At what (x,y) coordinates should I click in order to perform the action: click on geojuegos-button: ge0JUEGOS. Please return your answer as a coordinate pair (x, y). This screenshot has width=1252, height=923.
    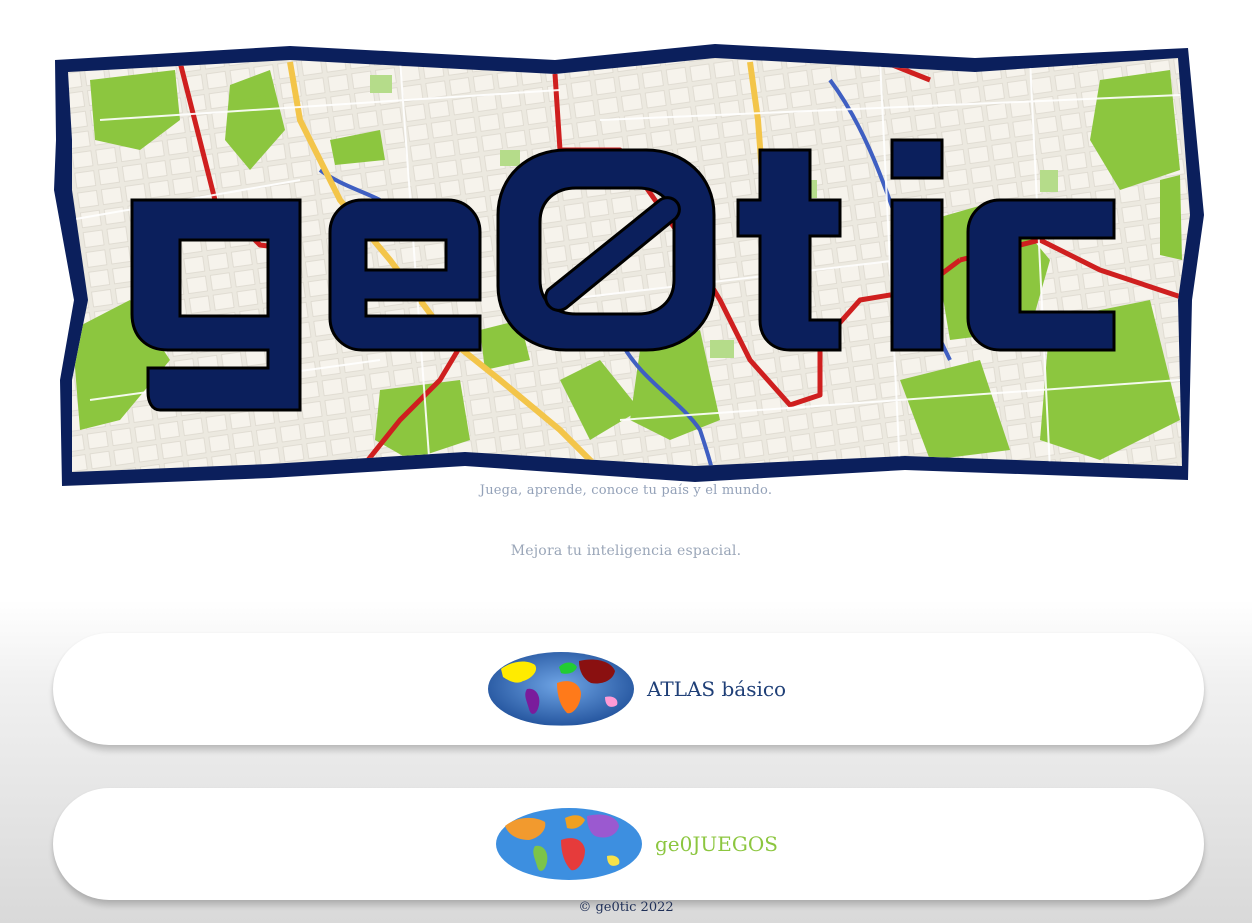
    Looking at the image, I should click on (628, 844).